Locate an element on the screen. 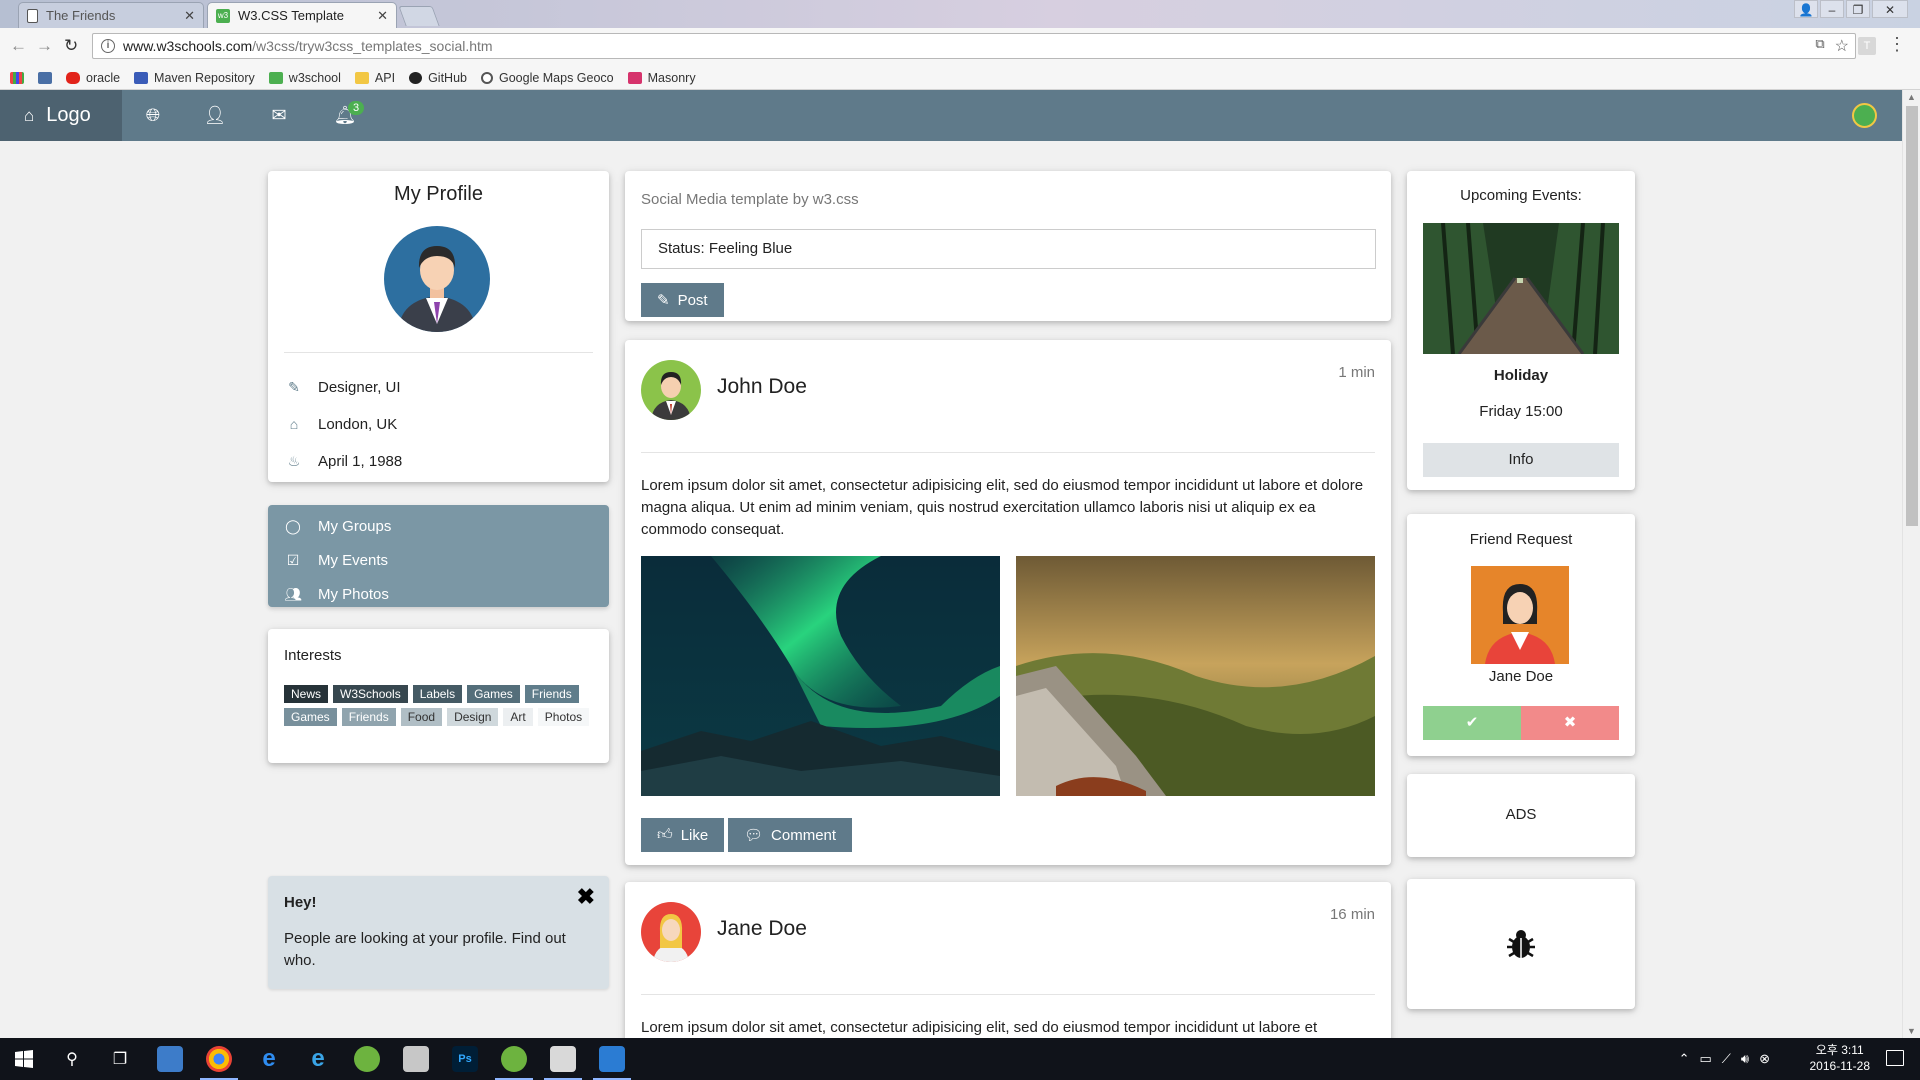 The height and width of the screenshot is (1080, 1920). post-author: Jane Doe is located at coordinates (762, 929).